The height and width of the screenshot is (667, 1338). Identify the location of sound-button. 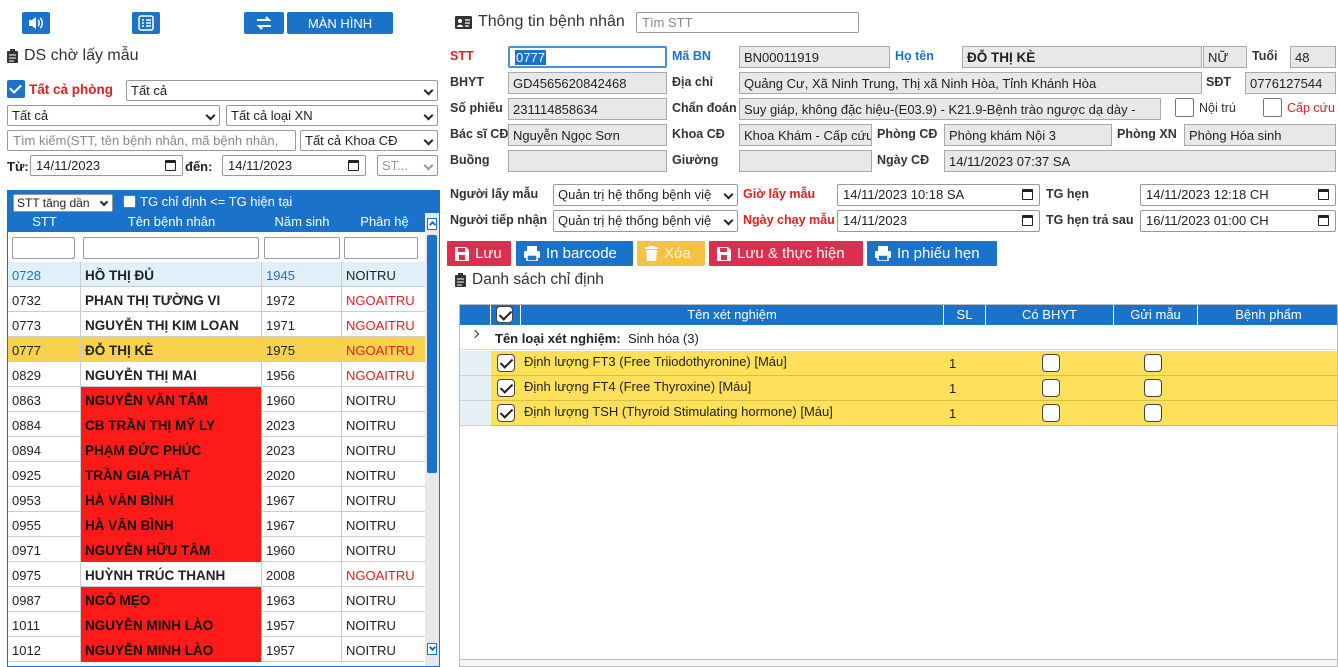
(36, 23).